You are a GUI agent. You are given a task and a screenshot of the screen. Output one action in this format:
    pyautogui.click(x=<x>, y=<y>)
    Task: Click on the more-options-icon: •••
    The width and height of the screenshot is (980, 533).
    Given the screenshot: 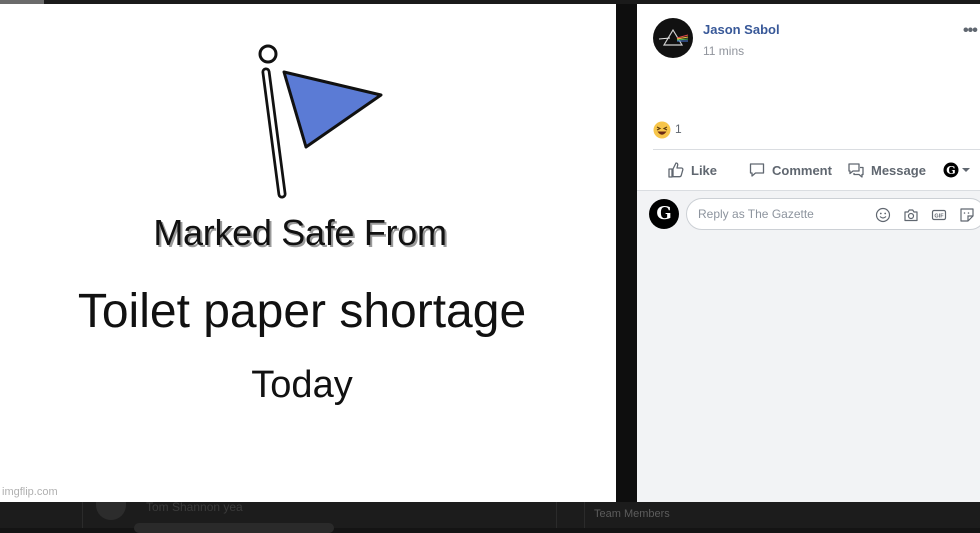 What is the action you would take?
    pyautogui.click(x=970, y=31)
    